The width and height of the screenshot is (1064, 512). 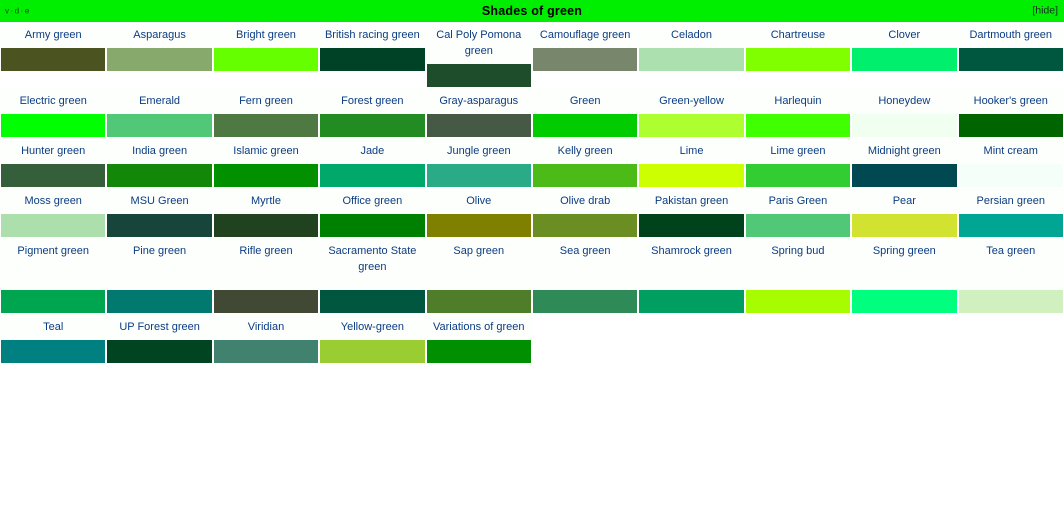 What do you see at coordinates (904, 35) in the screenshot?
I see `swatch-label-link: Clover` at bounding box center [904, 35].